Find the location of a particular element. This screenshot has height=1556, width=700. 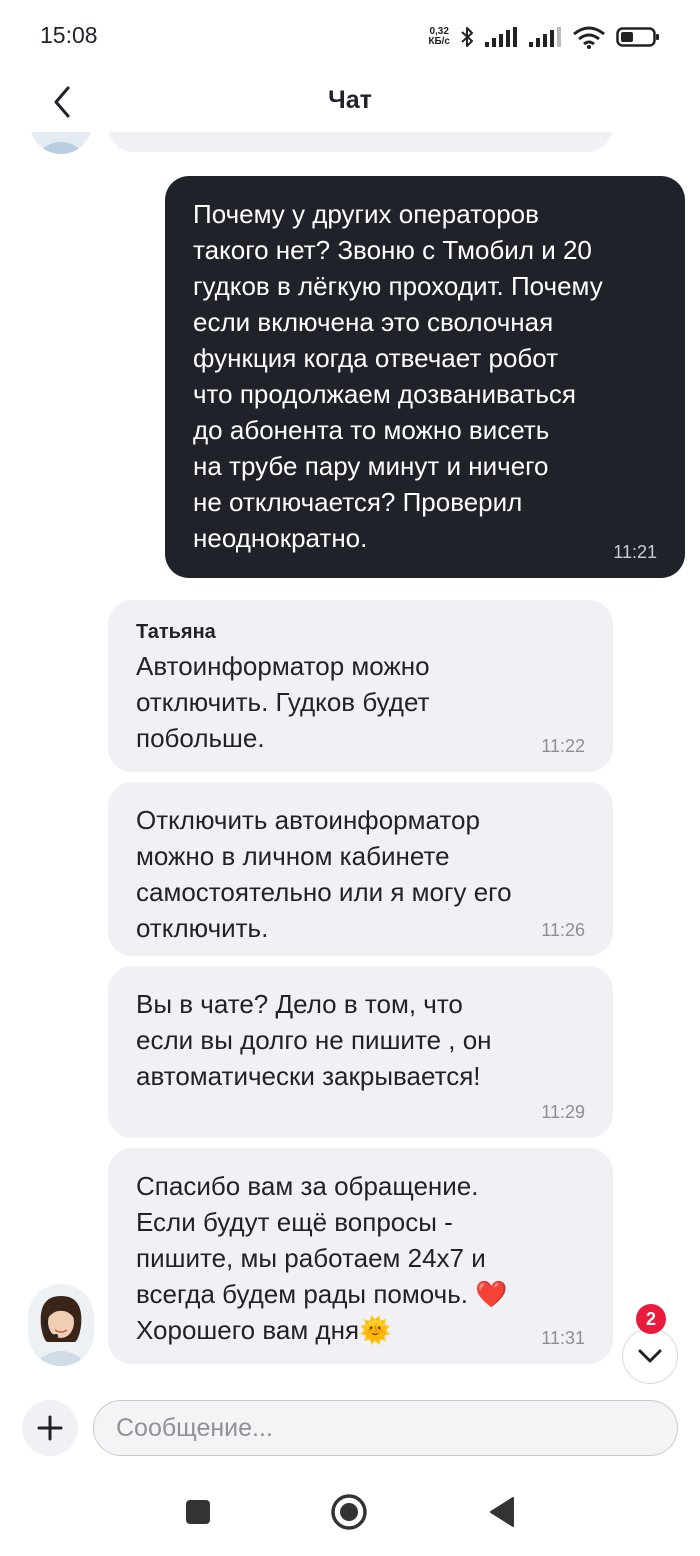

home-circle-icon is located at coordinates (349, 1512).